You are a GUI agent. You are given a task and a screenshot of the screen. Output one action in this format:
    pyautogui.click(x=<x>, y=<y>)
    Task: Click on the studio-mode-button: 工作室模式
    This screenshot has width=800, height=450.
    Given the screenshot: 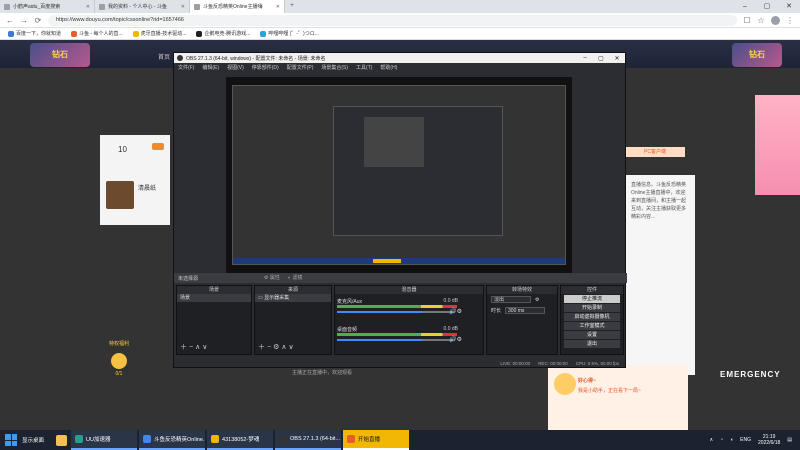 What is the action you would take?
    pyautogui.click(x=592, y=326)
    